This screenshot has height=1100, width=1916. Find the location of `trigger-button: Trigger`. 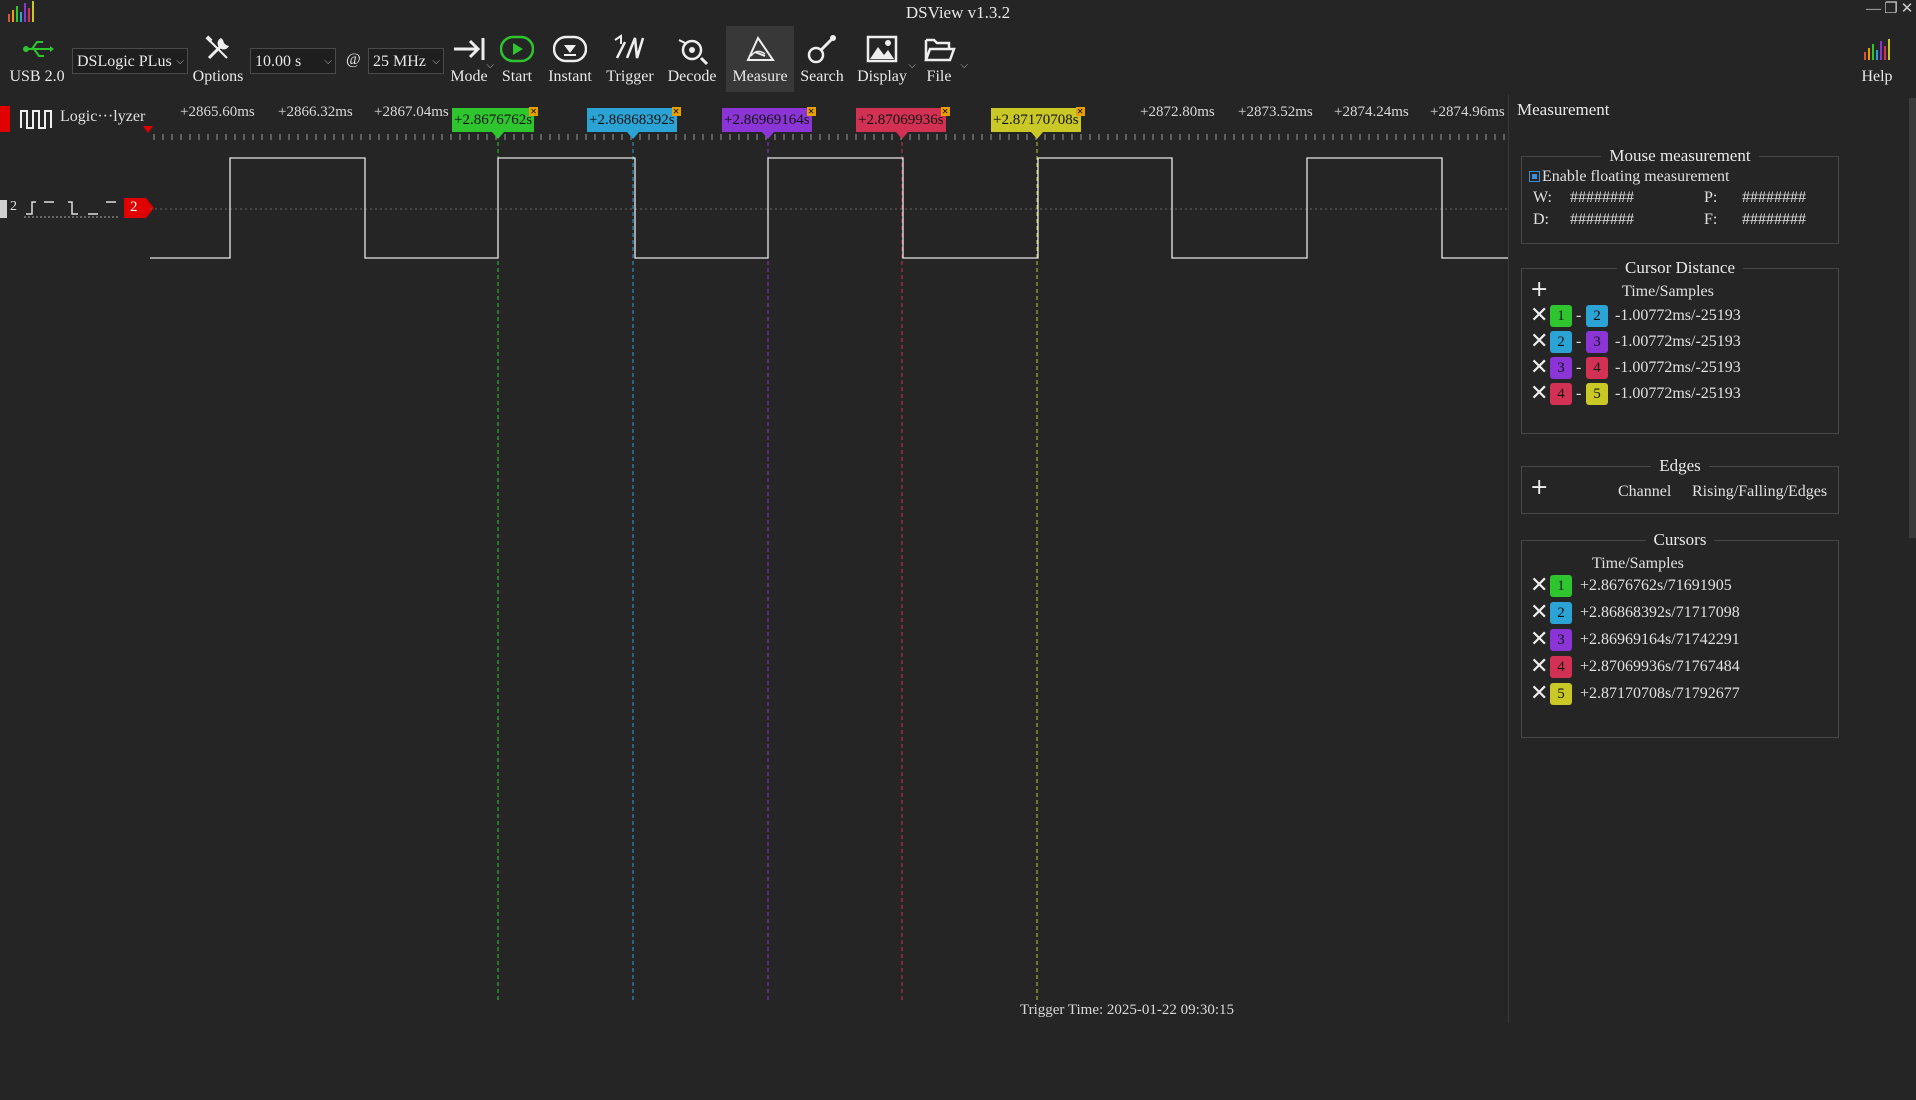

trigger-button: Trigger is located at coordinates (630, 59).